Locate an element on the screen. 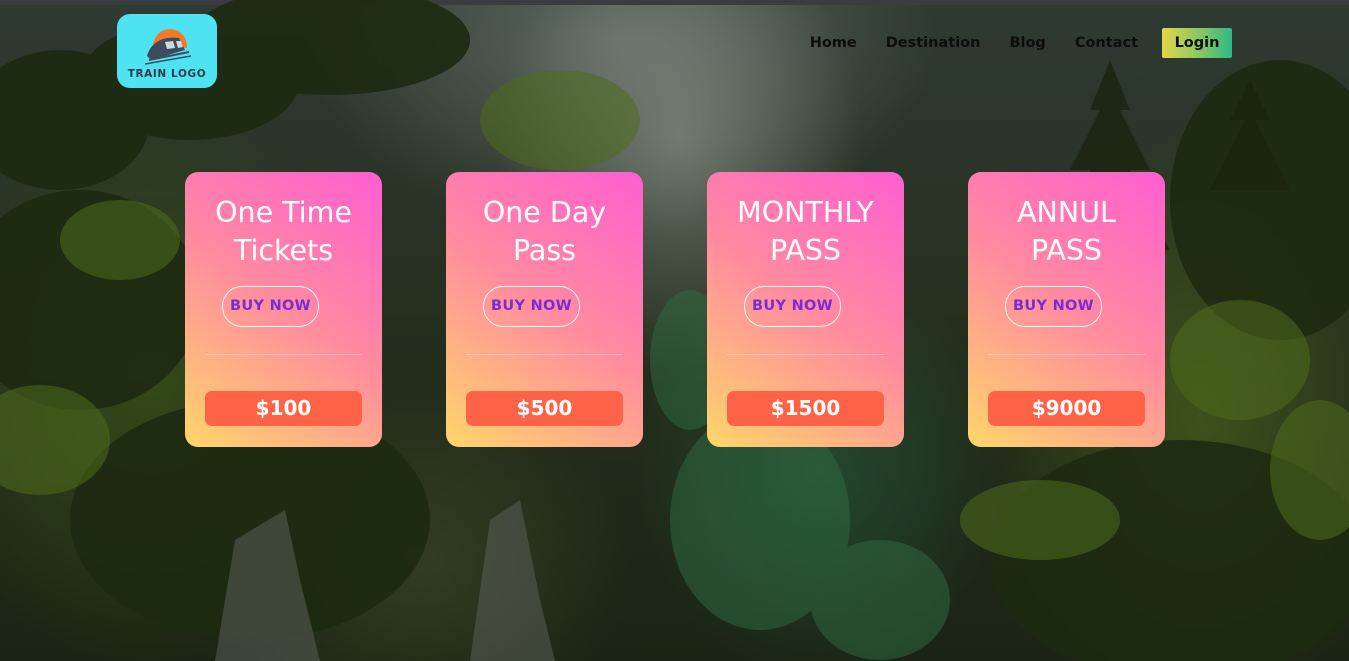 This screenshot has width=1349, height=661. card-title-line-1: ANNUL is located at coordinates (1066, 212).